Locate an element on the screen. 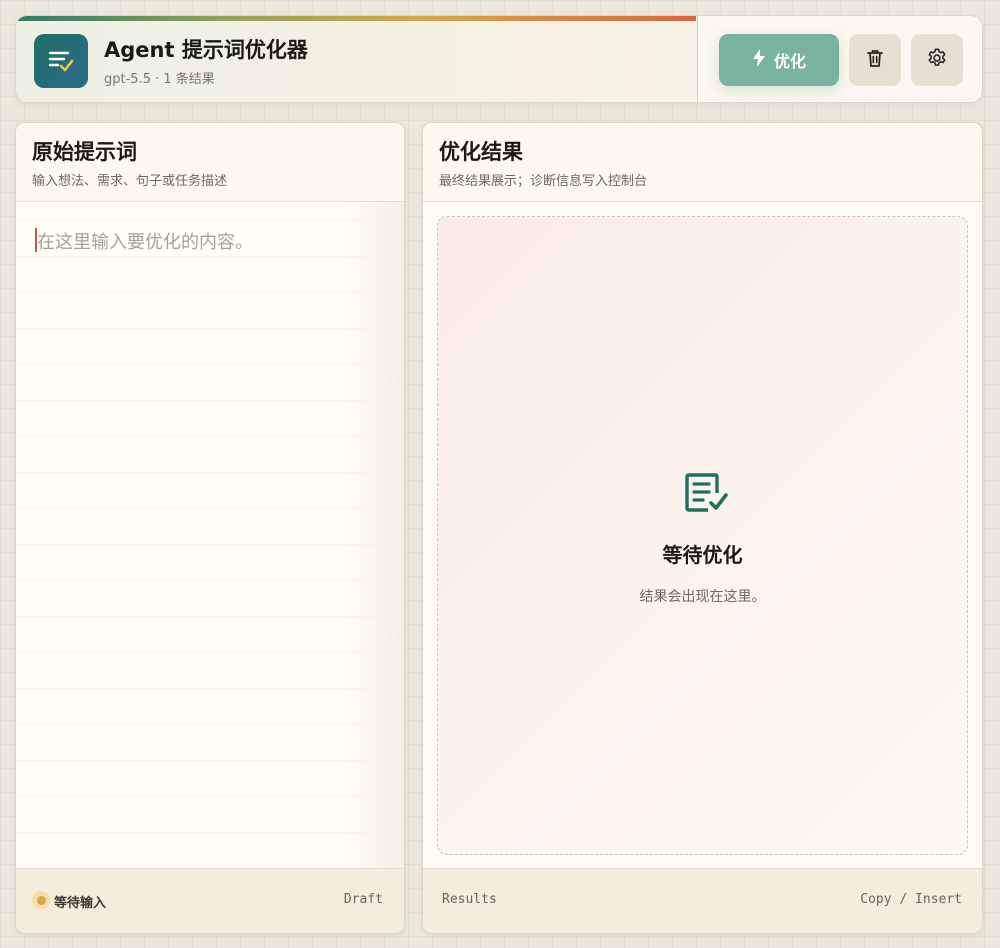 This screenshot has width=1000, height=948. clear-button is located at coordinates (875, 60).